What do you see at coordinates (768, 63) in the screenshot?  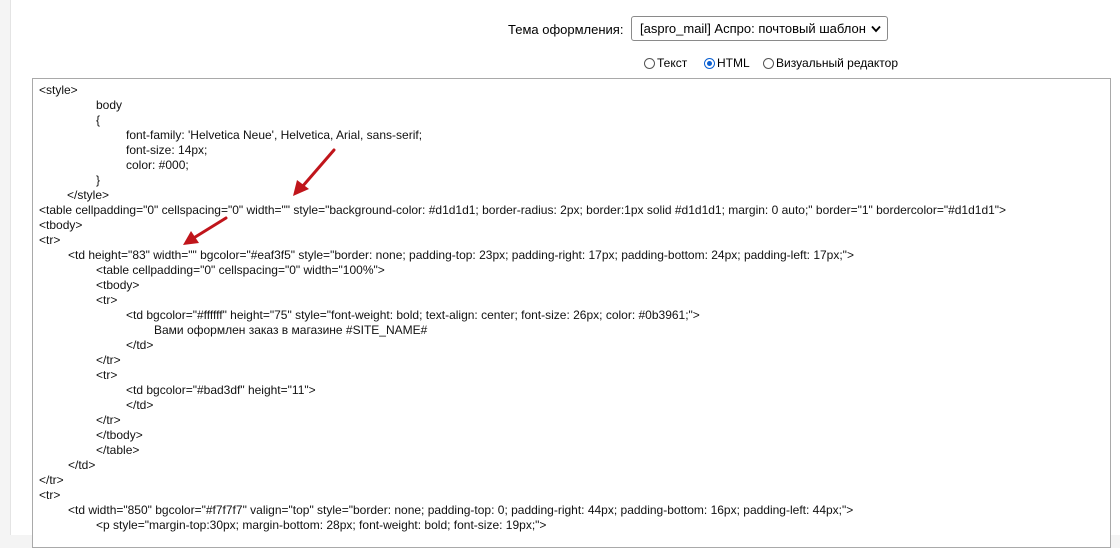 I see `radio-visual` at bounding box center [768, 63].